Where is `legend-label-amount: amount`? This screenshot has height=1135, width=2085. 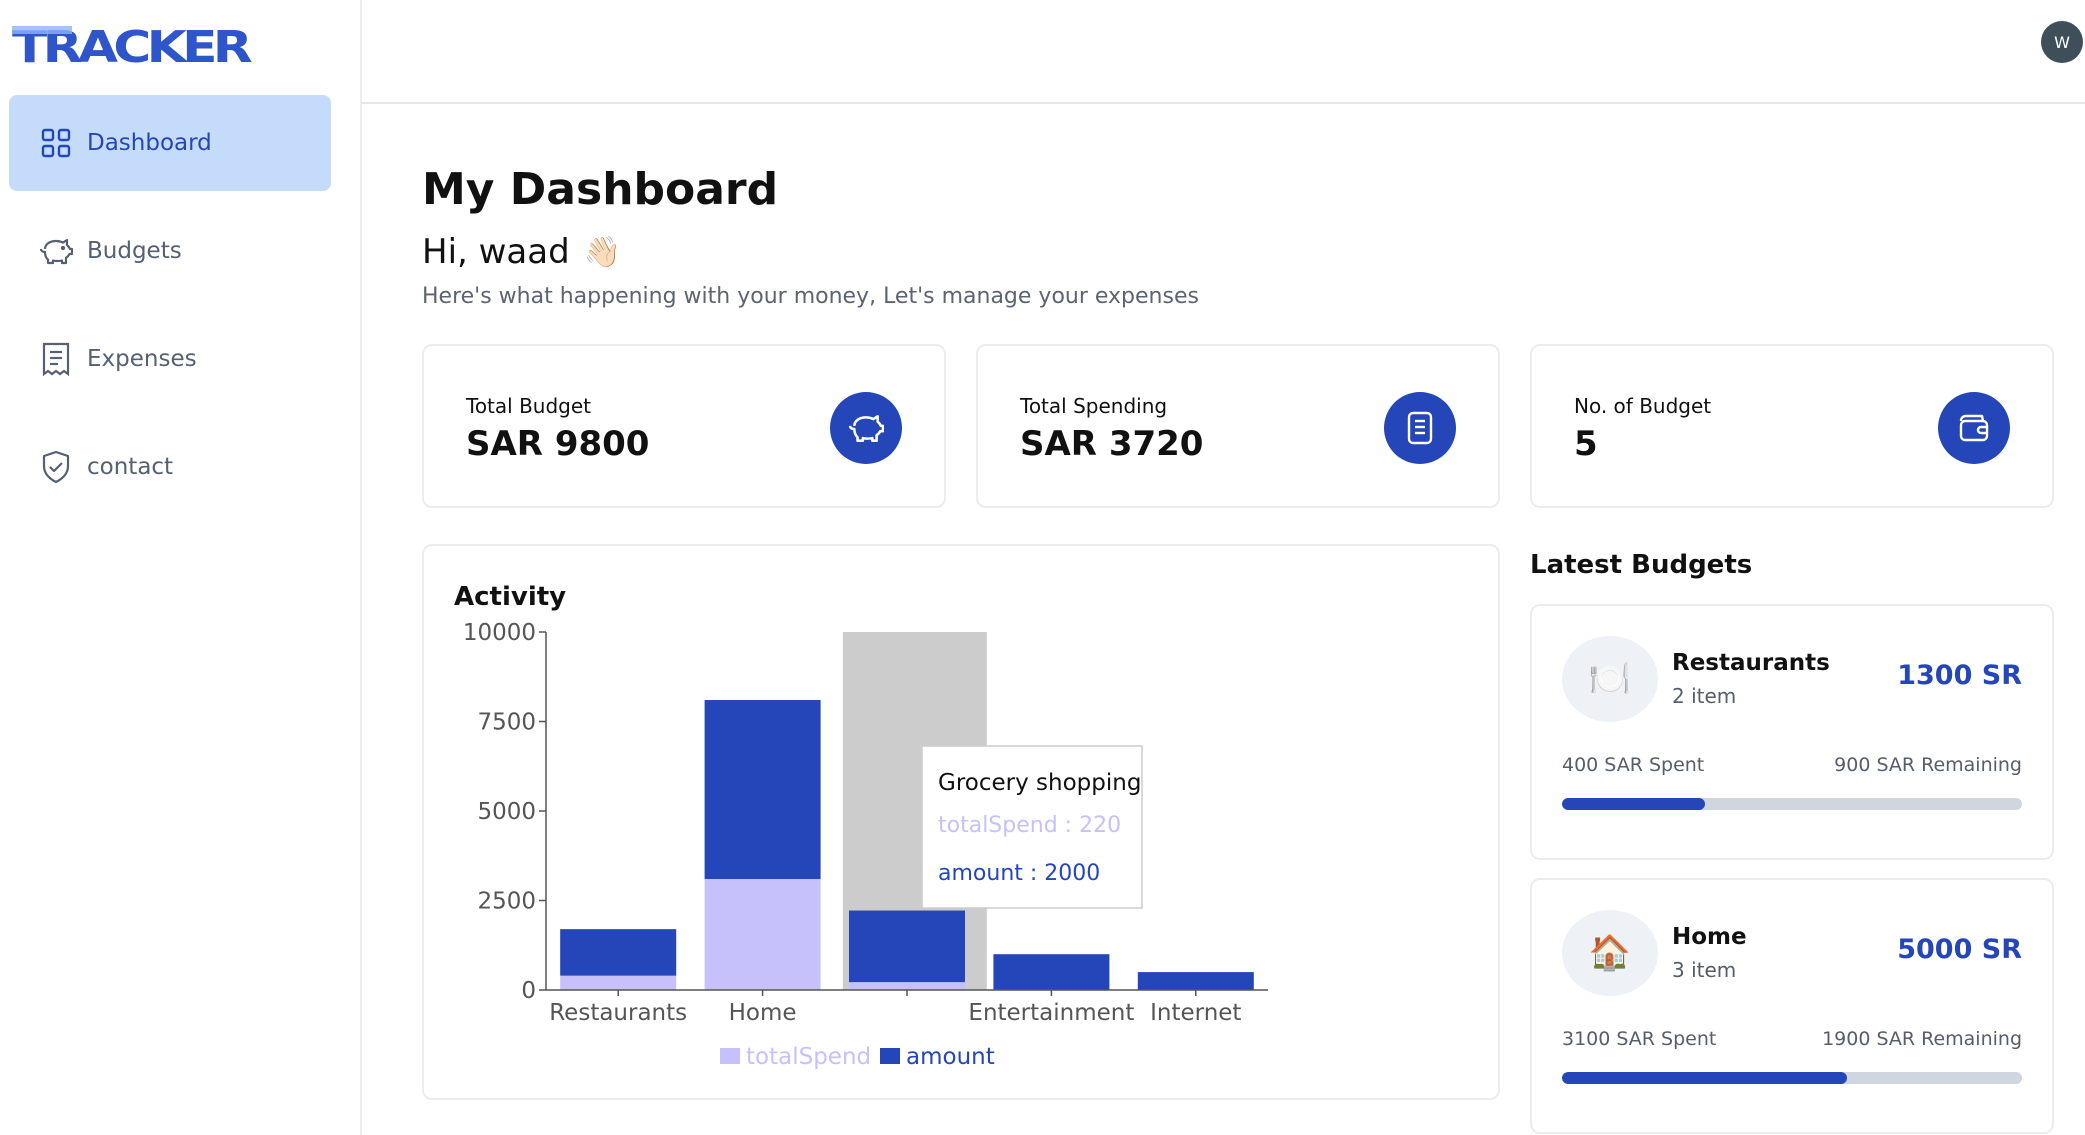
legend-label-amount: amount is located at coordinates (950, 1057).